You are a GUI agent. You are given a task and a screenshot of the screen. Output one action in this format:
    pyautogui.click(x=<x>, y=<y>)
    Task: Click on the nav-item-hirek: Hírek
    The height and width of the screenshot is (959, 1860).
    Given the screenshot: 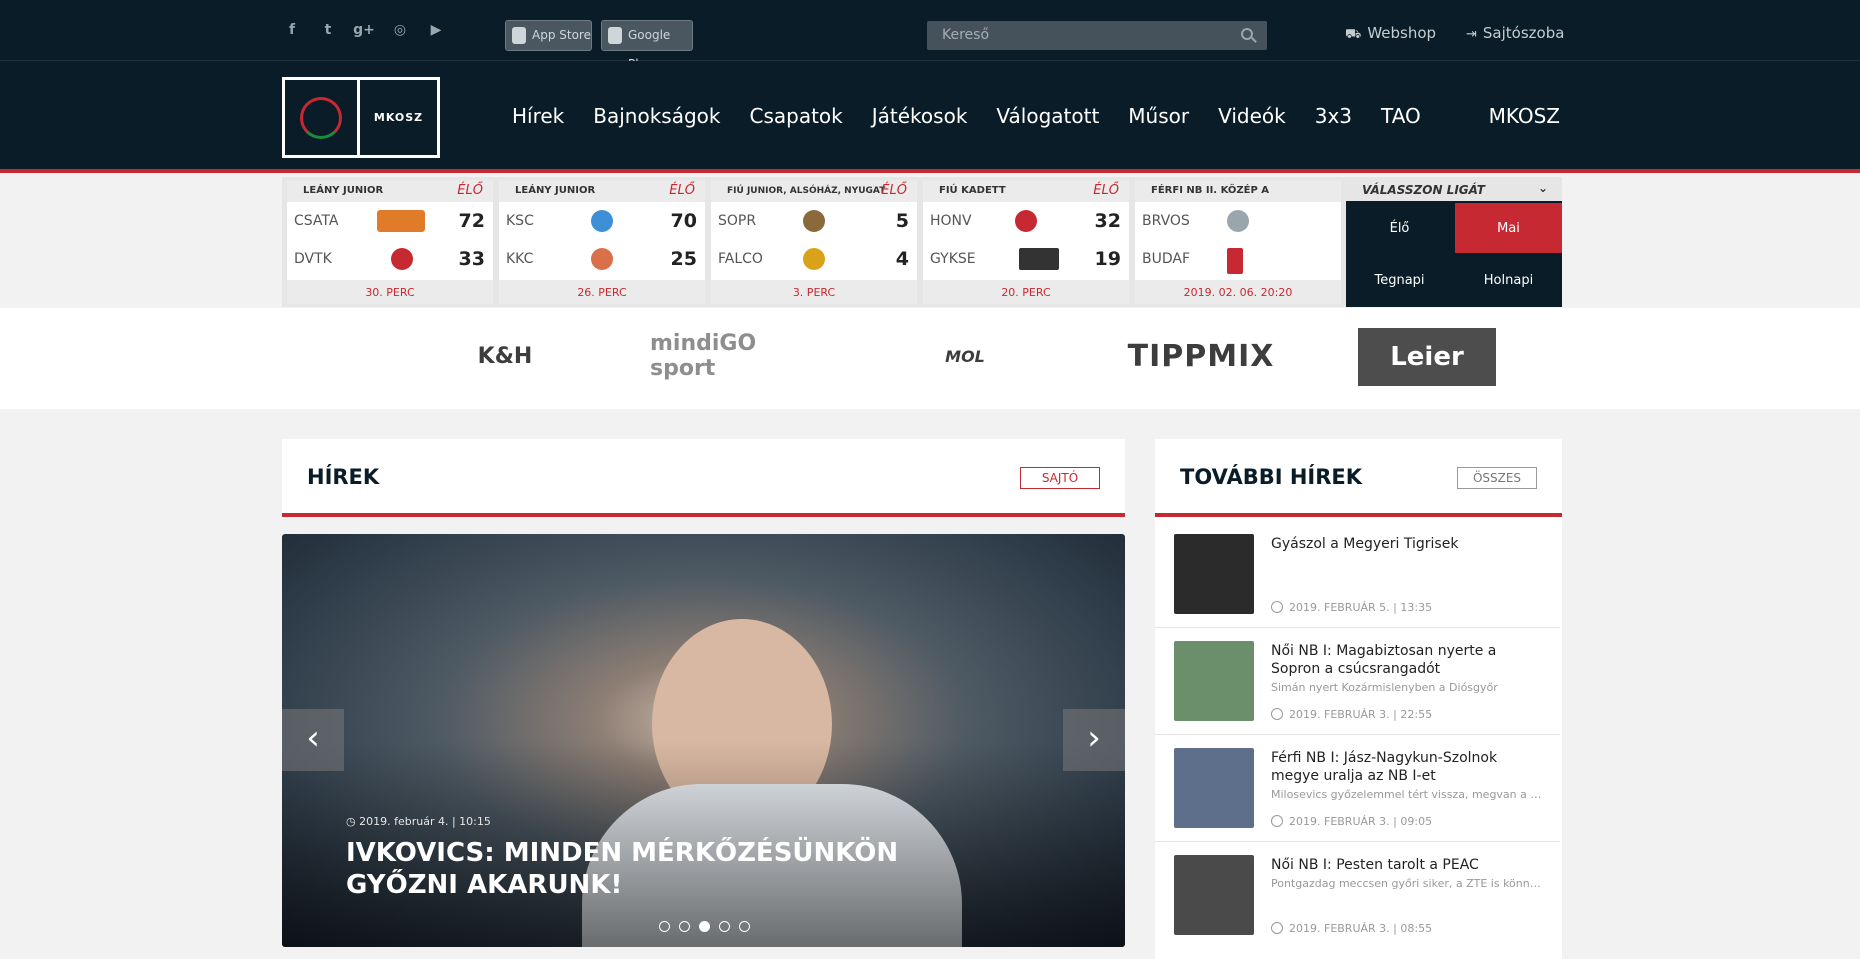 What is the action you would take?
    pyautogui.click(x=538, y=116)
    